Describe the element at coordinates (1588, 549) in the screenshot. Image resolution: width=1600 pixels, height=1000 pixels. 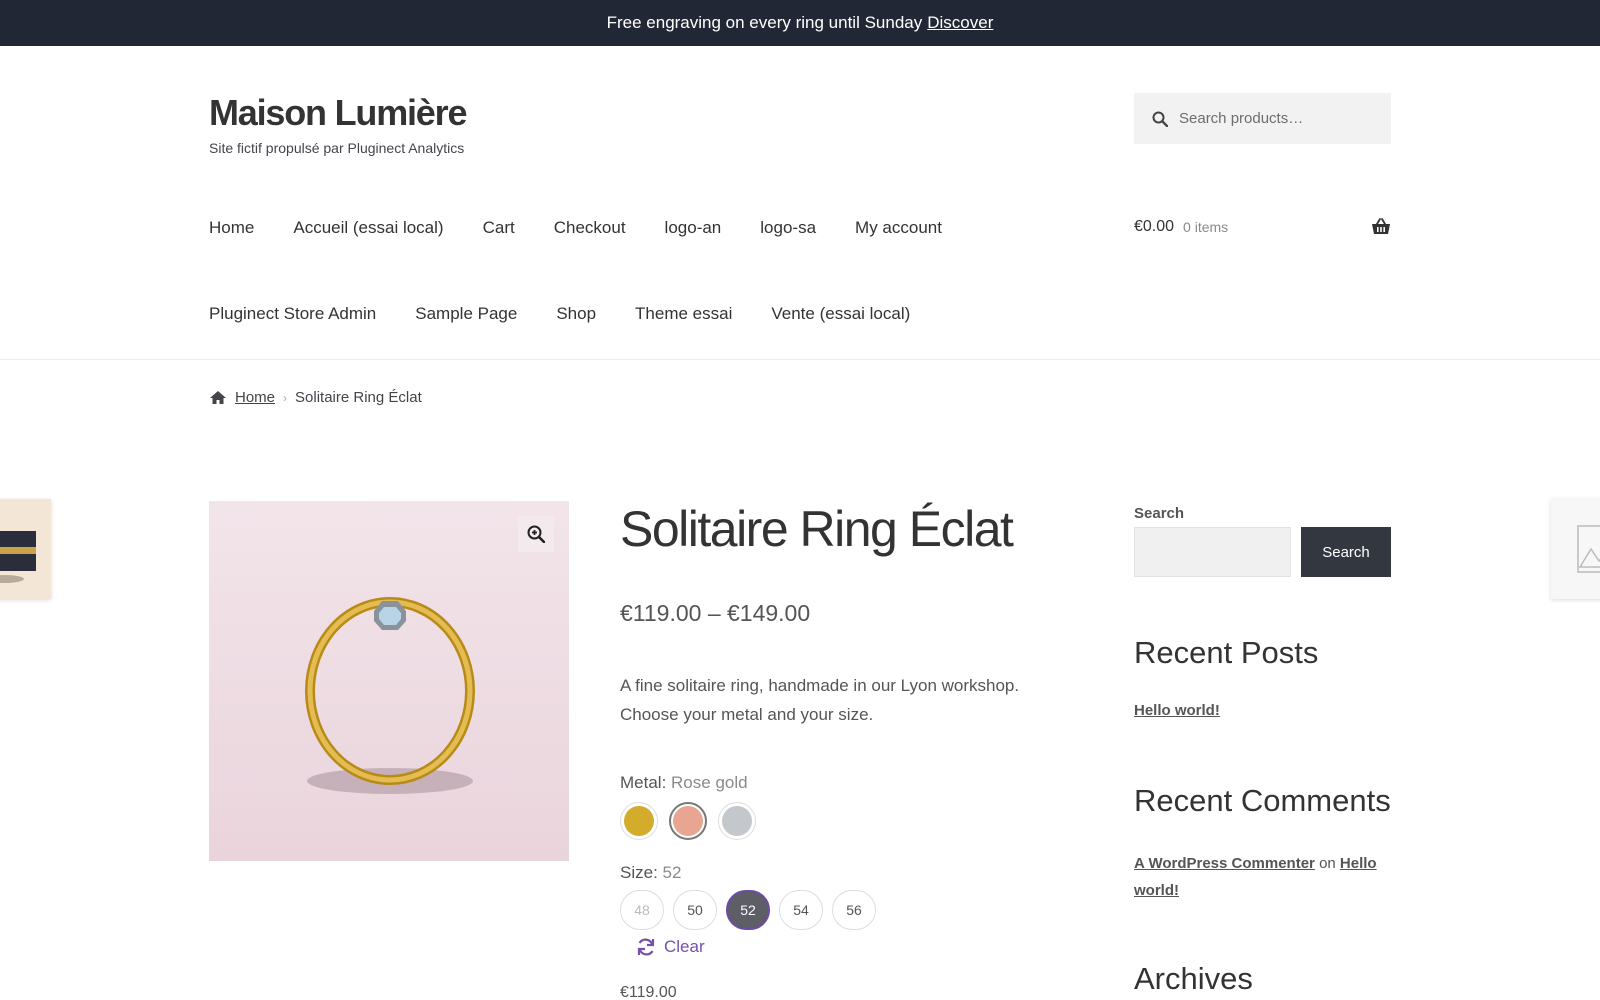
I see `image-placeholder-icon` at that location.